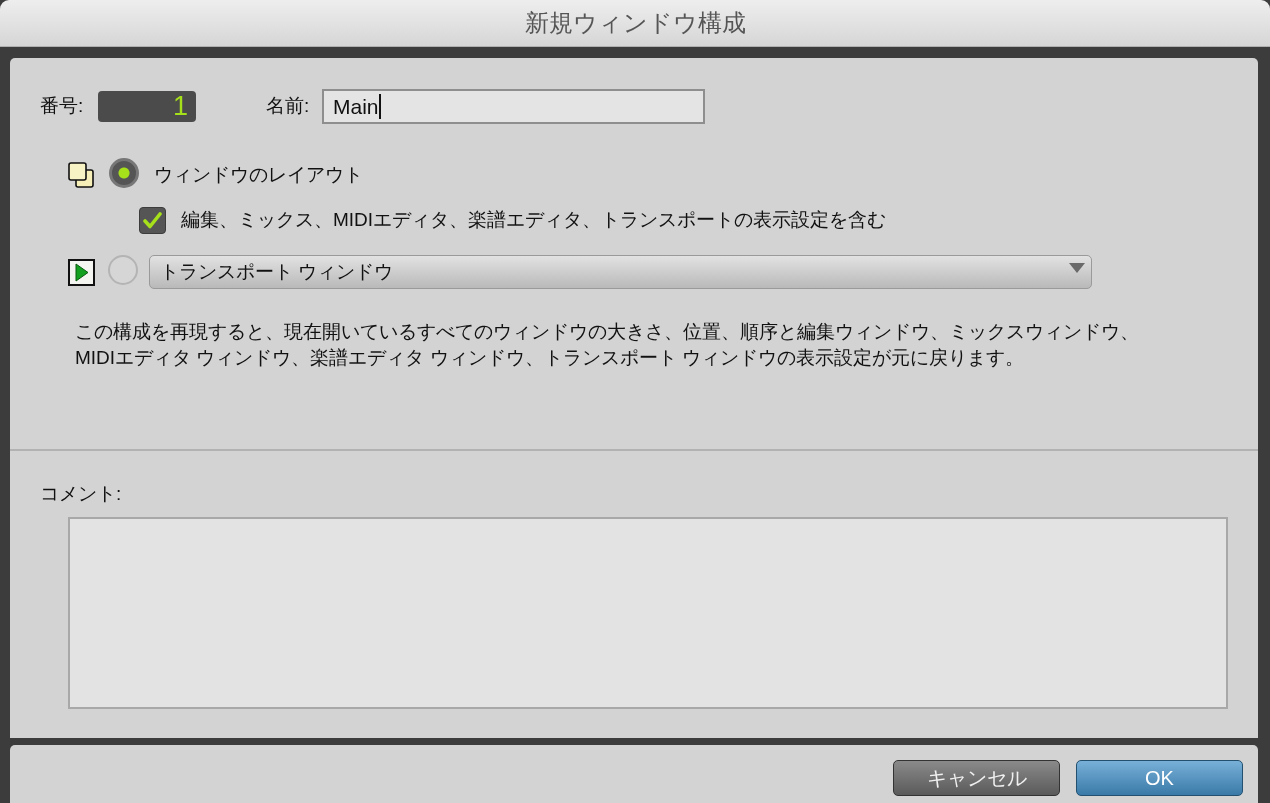  Describe the element at coordinates (81, 175) in the screenshot. I see `stacked-squares-icon` at that location.